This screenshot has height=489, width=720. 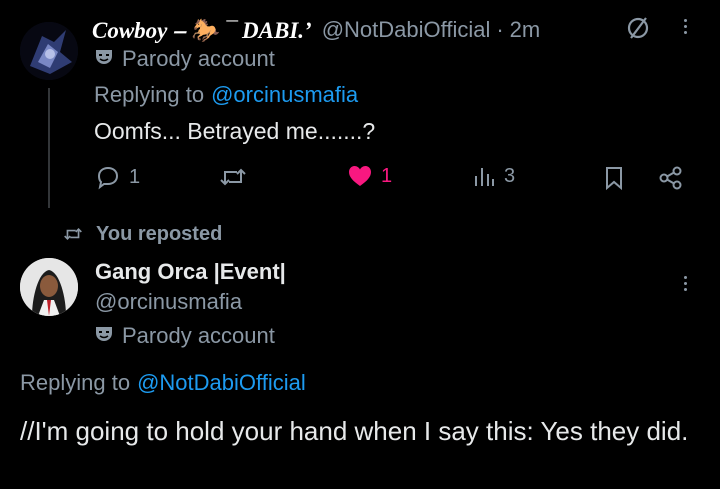 I want to click on reply-icon, so click(x=108, y=178).